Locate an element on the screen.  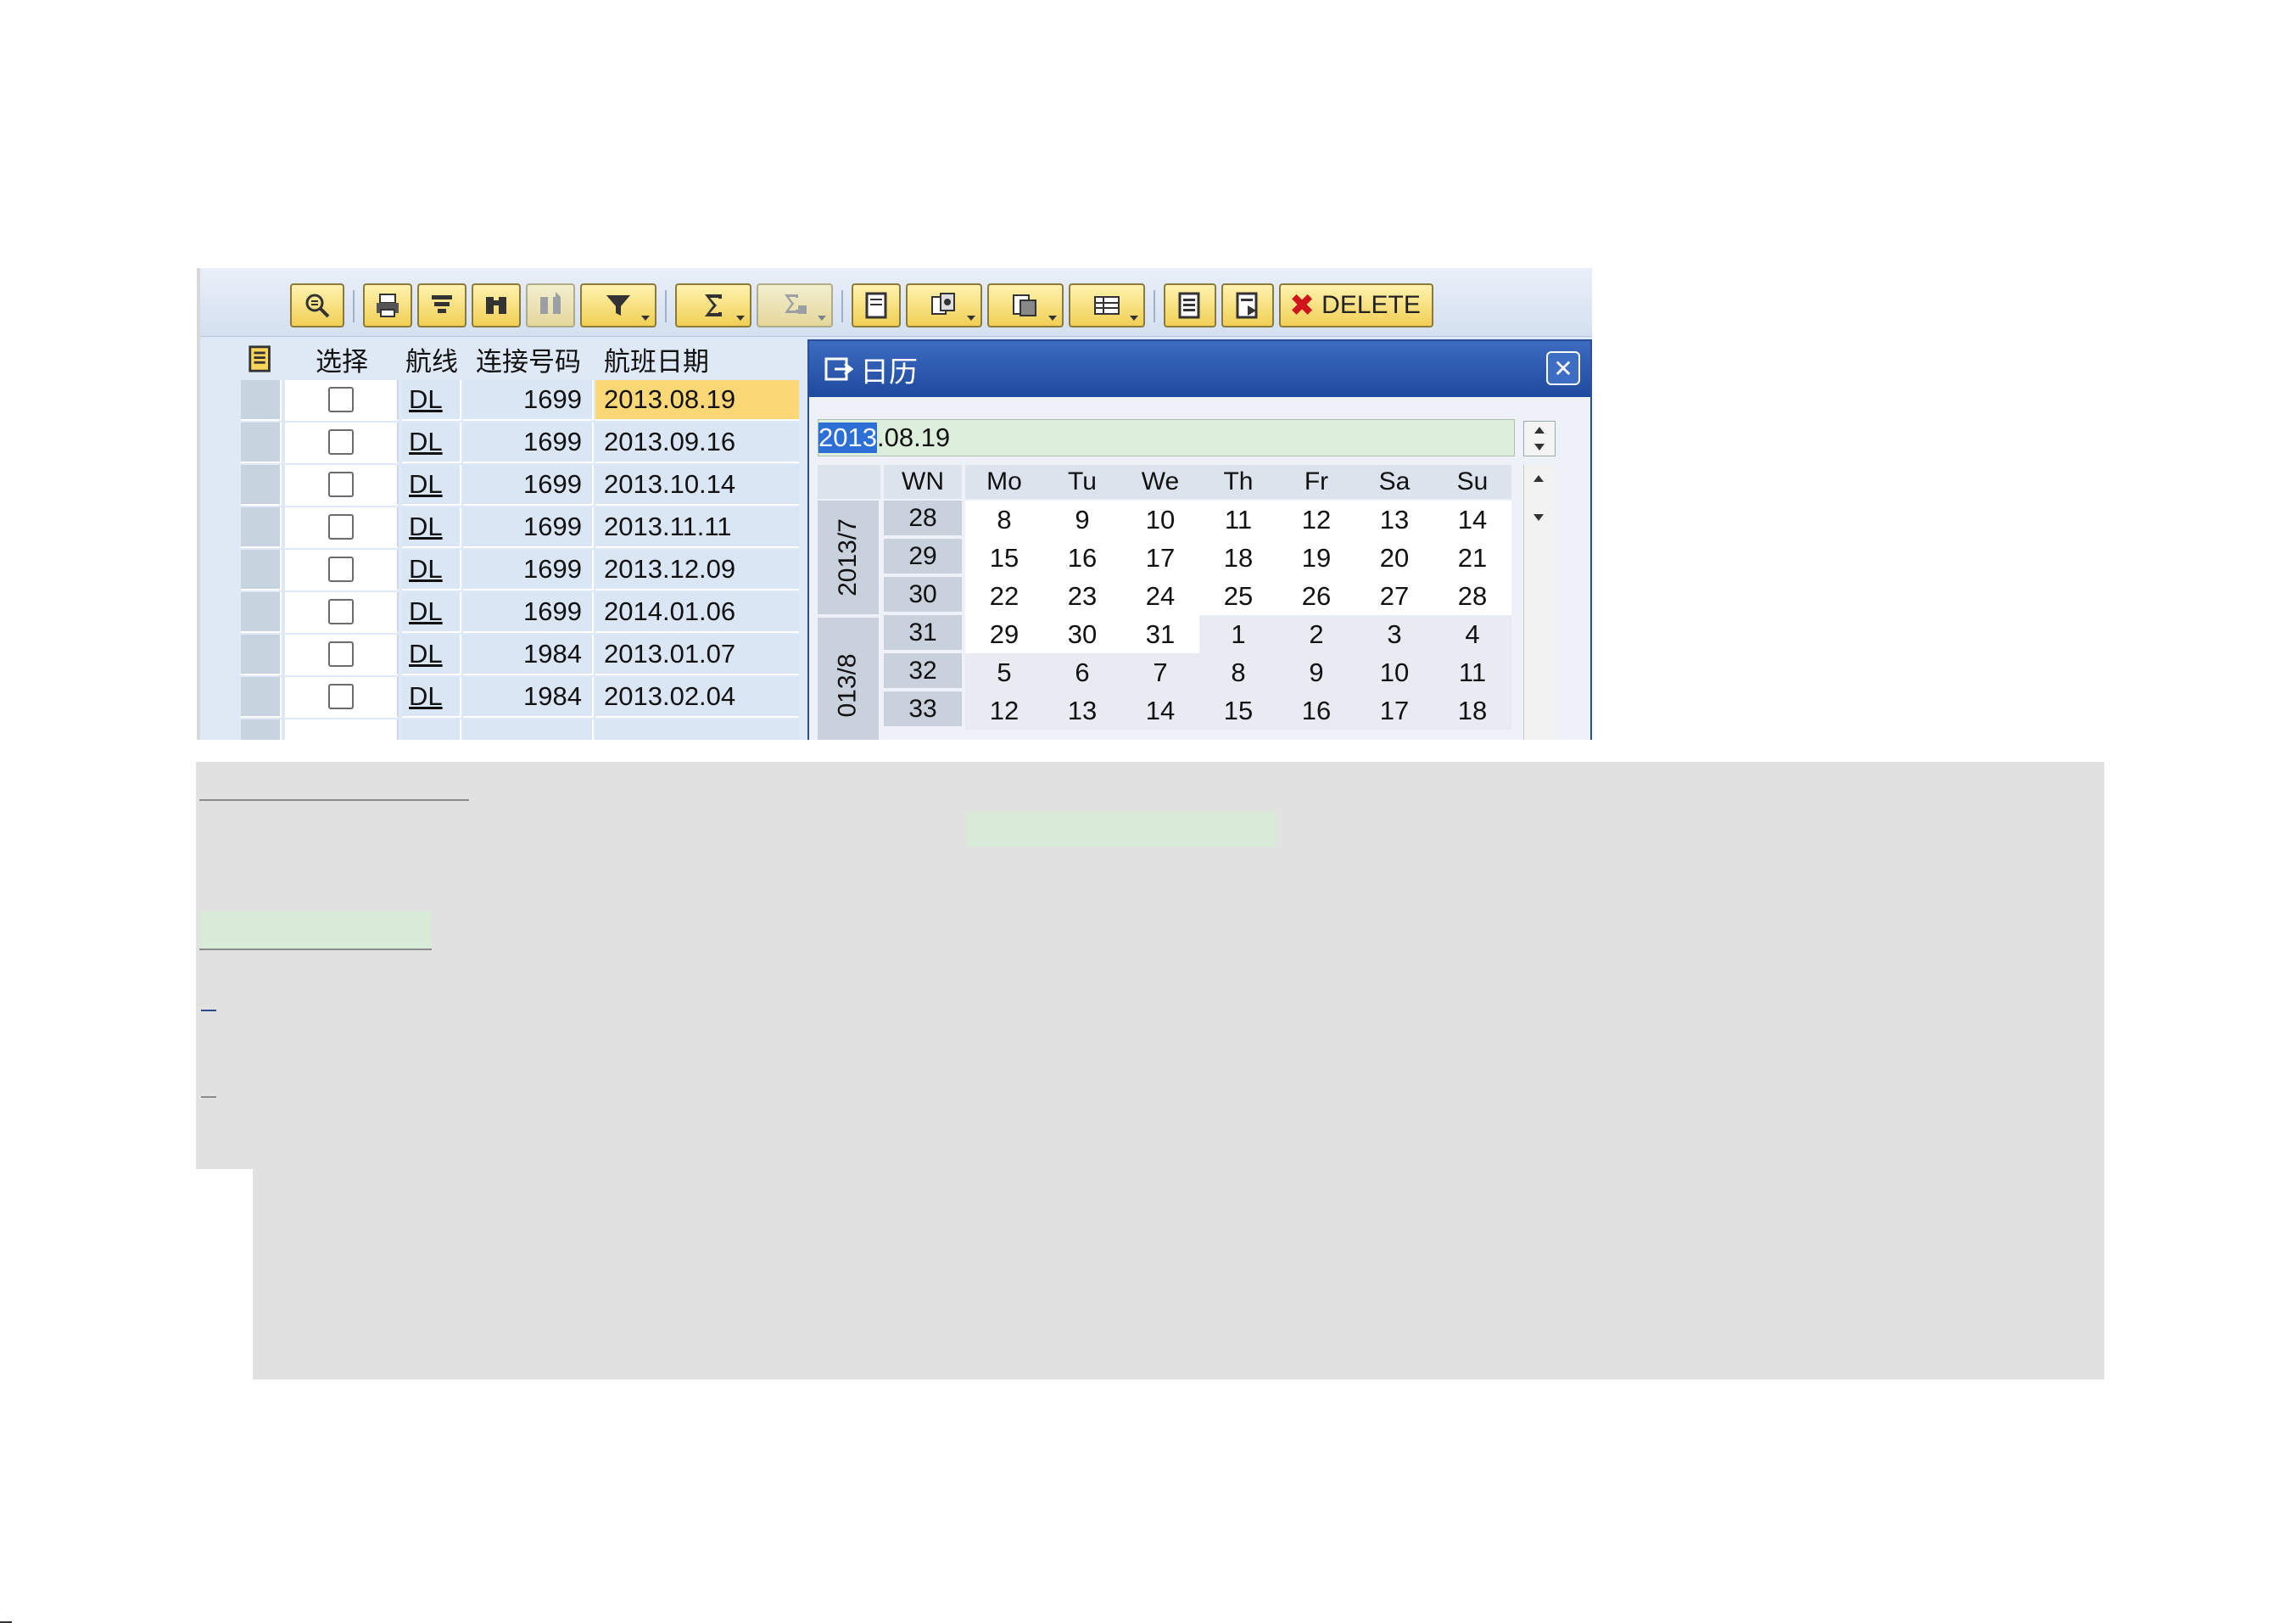
flight-date: 2013.11.11 is located at coordinates (697, 527).